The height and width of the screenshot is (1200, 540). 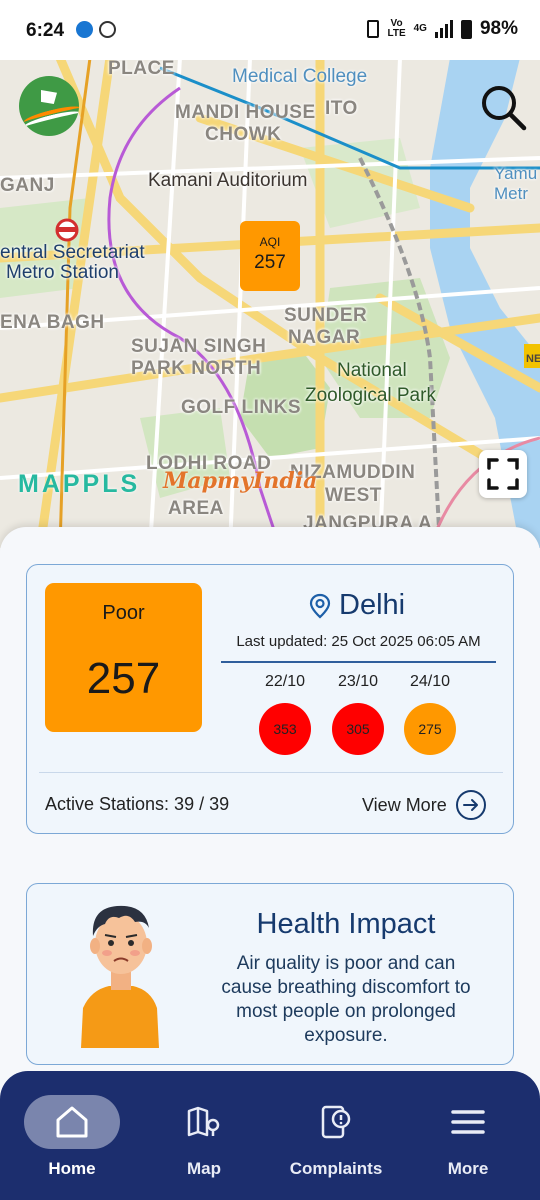 I want to click on map-label: Kamani Auditorium, so click(x=228, y=180).